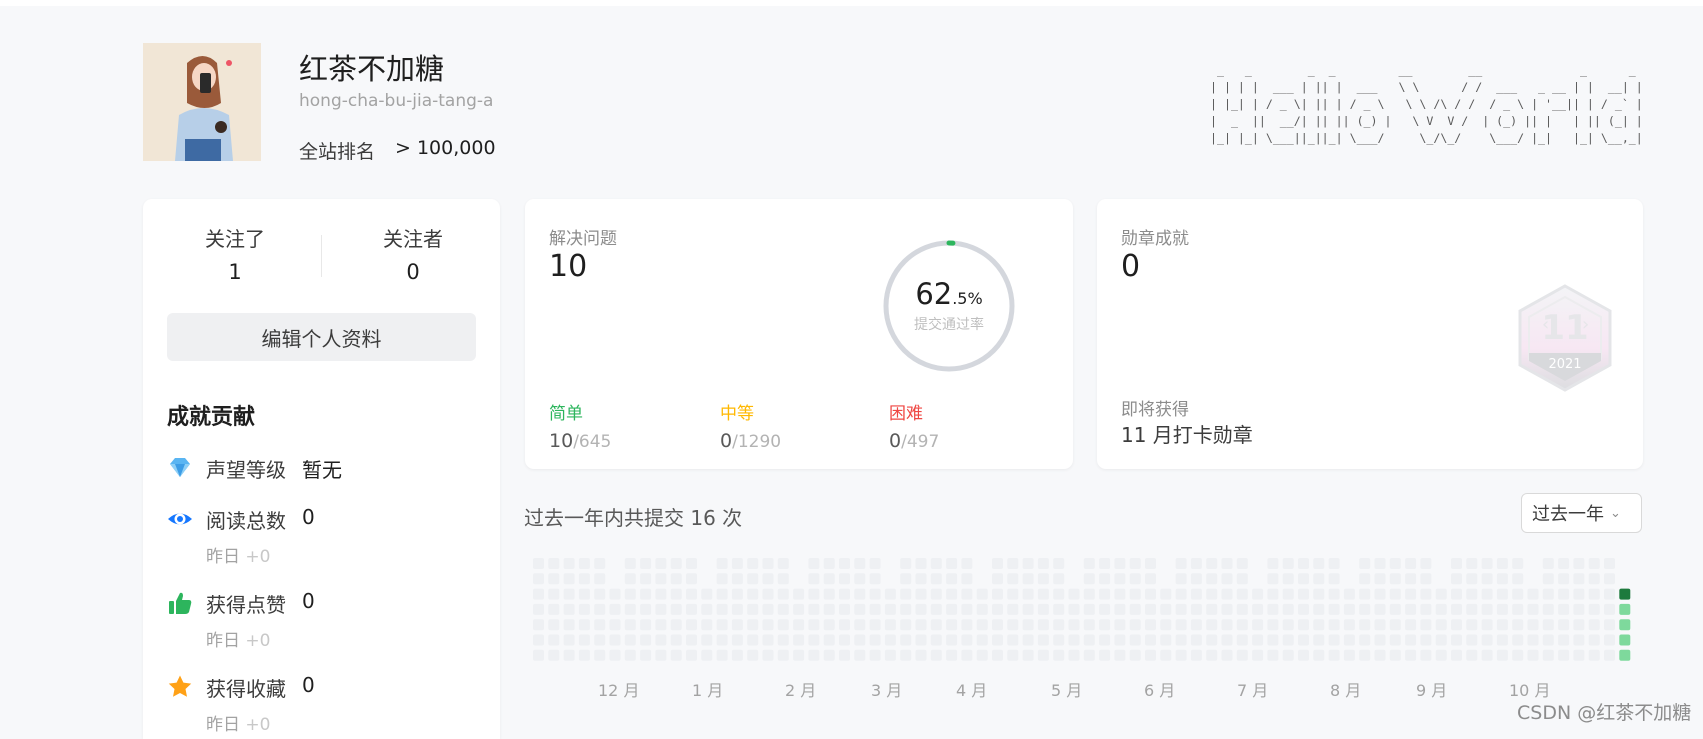 This screenshot has height=739, width=1703. Describe the element at coordinates (235, 253) in the screenshot. I see `following-stat: 关注了 1` at that location.